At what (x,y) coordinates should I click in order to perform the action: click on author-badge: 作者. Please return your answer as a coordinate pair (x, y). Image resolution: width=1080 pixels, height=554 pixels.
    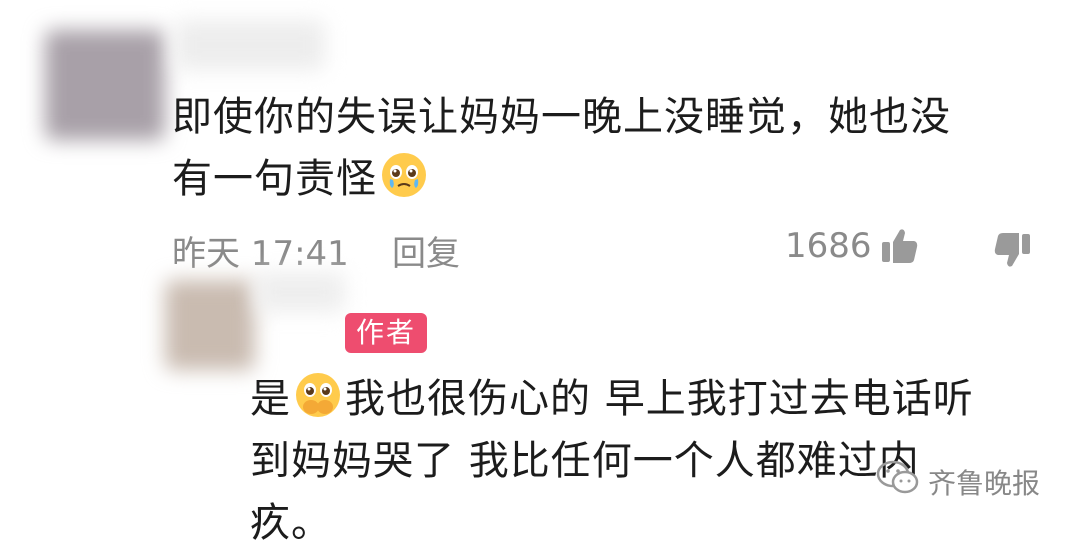
    Looking at the image, I should click on (386, 333).